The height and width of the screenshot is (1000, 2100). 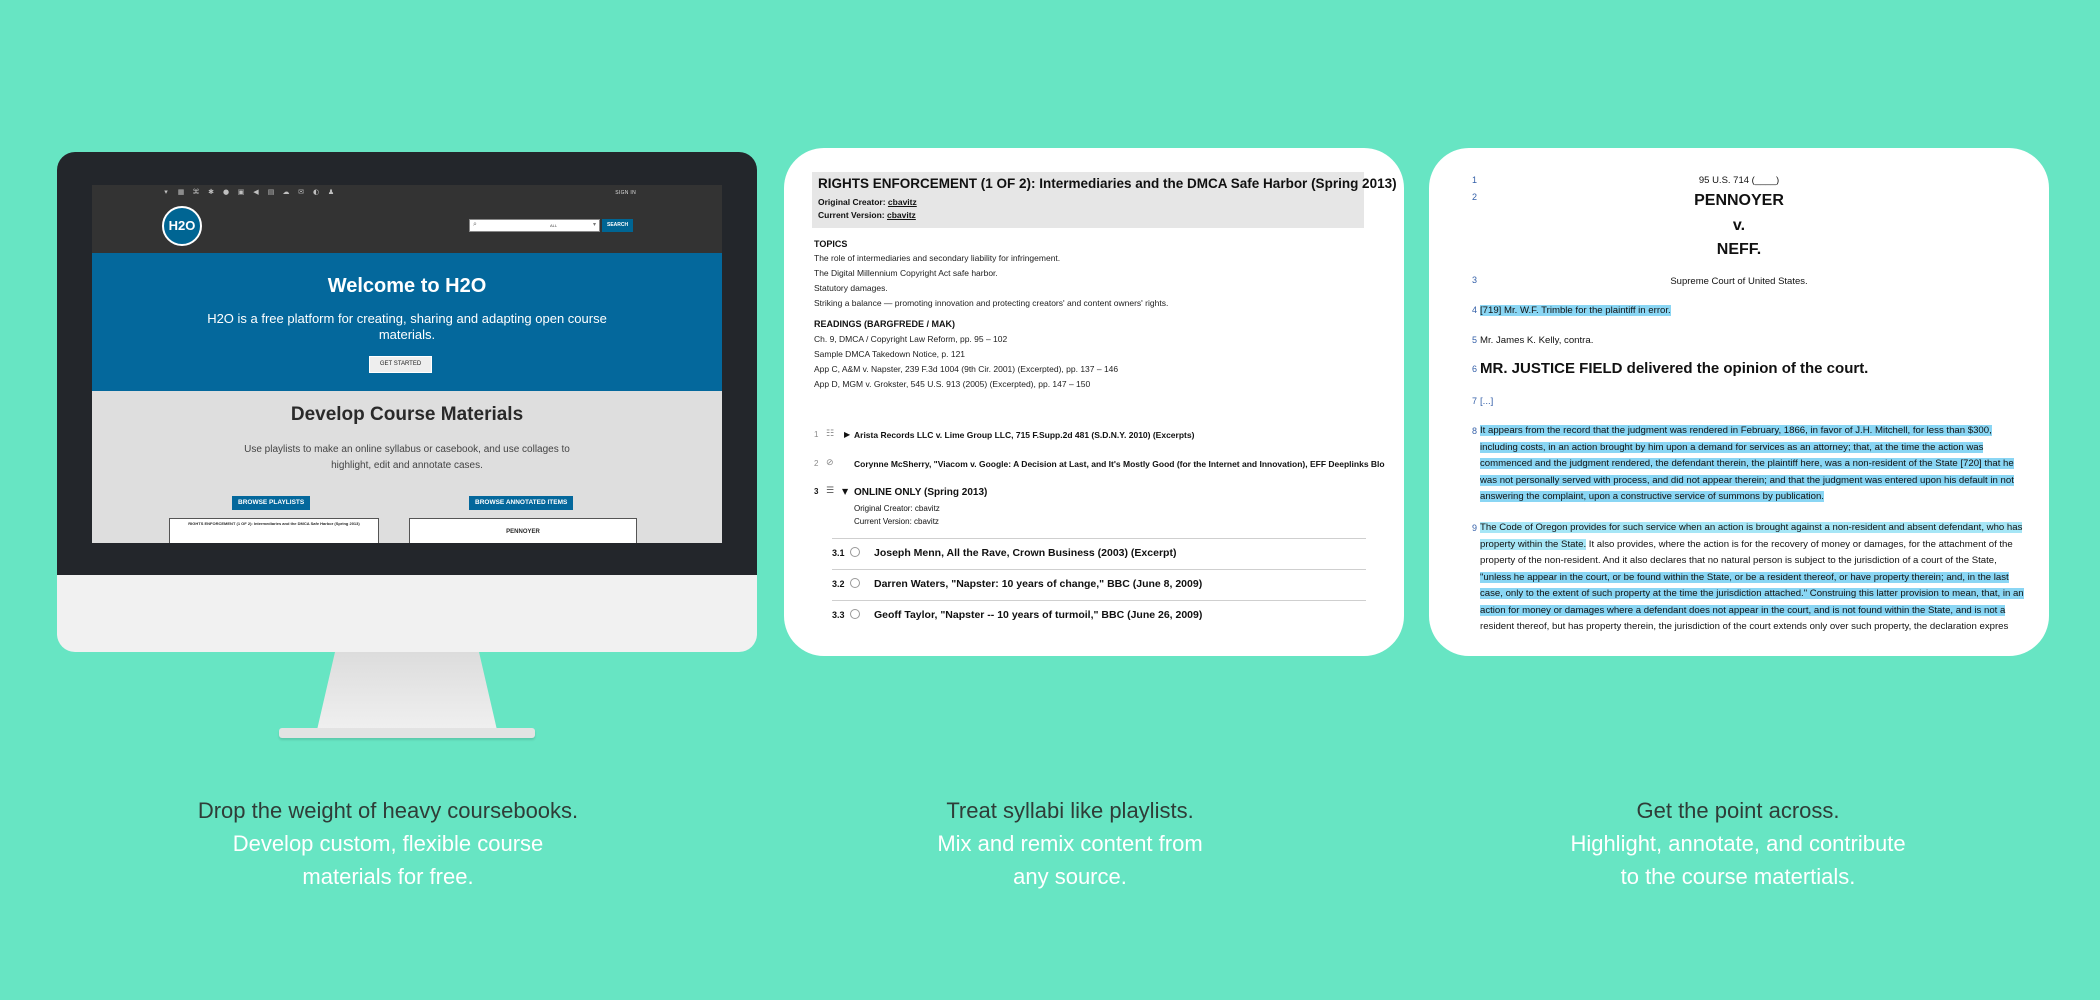 What do you see at coordinates (920, 492) in the screenshot?
I see `item-title: ONLINE ONLY (Spring 2013)` at bounding box center [920, 492].